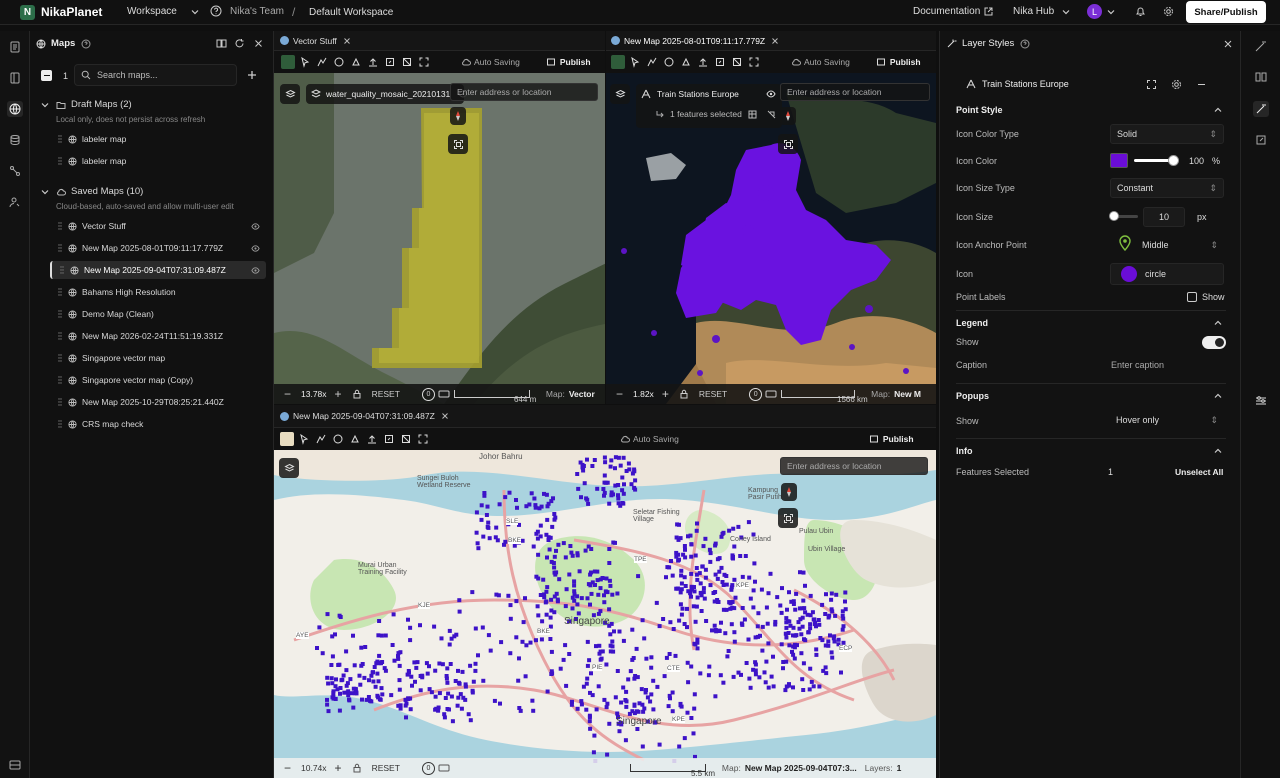 This screenshot has width=1280, height=778. I want to click on clear-selection-icon, so click(771, 114).